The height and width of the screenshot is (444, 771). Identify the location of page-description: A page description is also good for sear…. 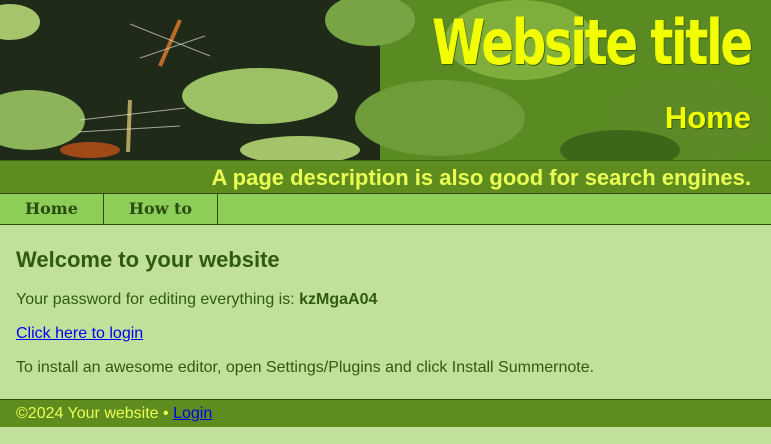
(385, 176).